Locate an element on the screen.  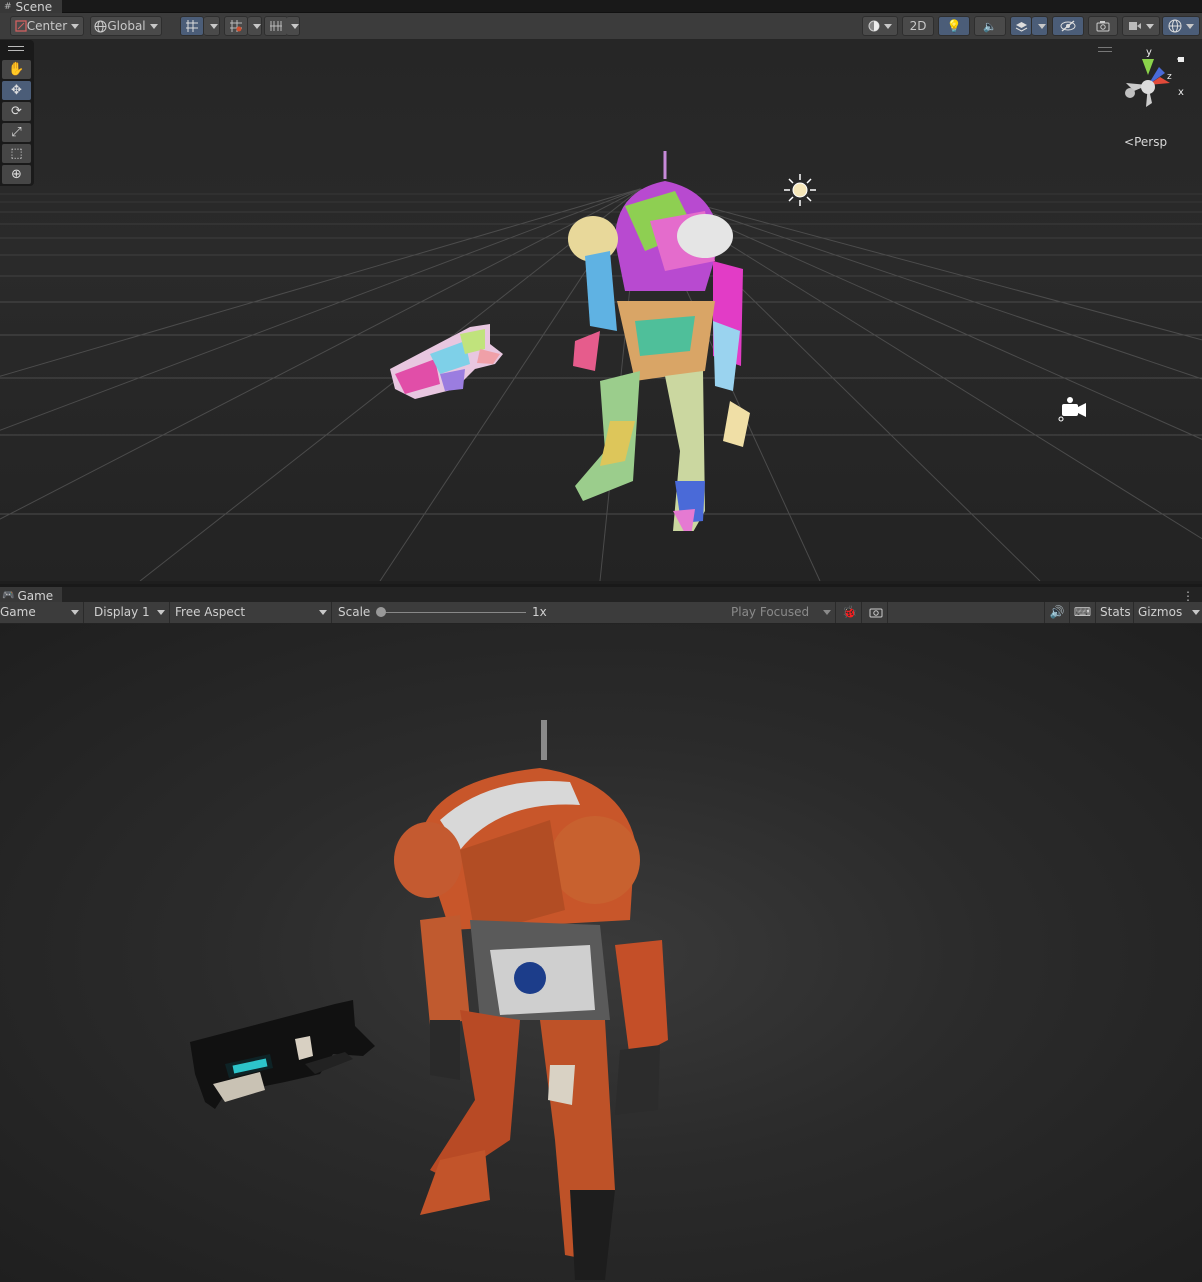
effects-toggle-button is located at coordinates (1021, 26).